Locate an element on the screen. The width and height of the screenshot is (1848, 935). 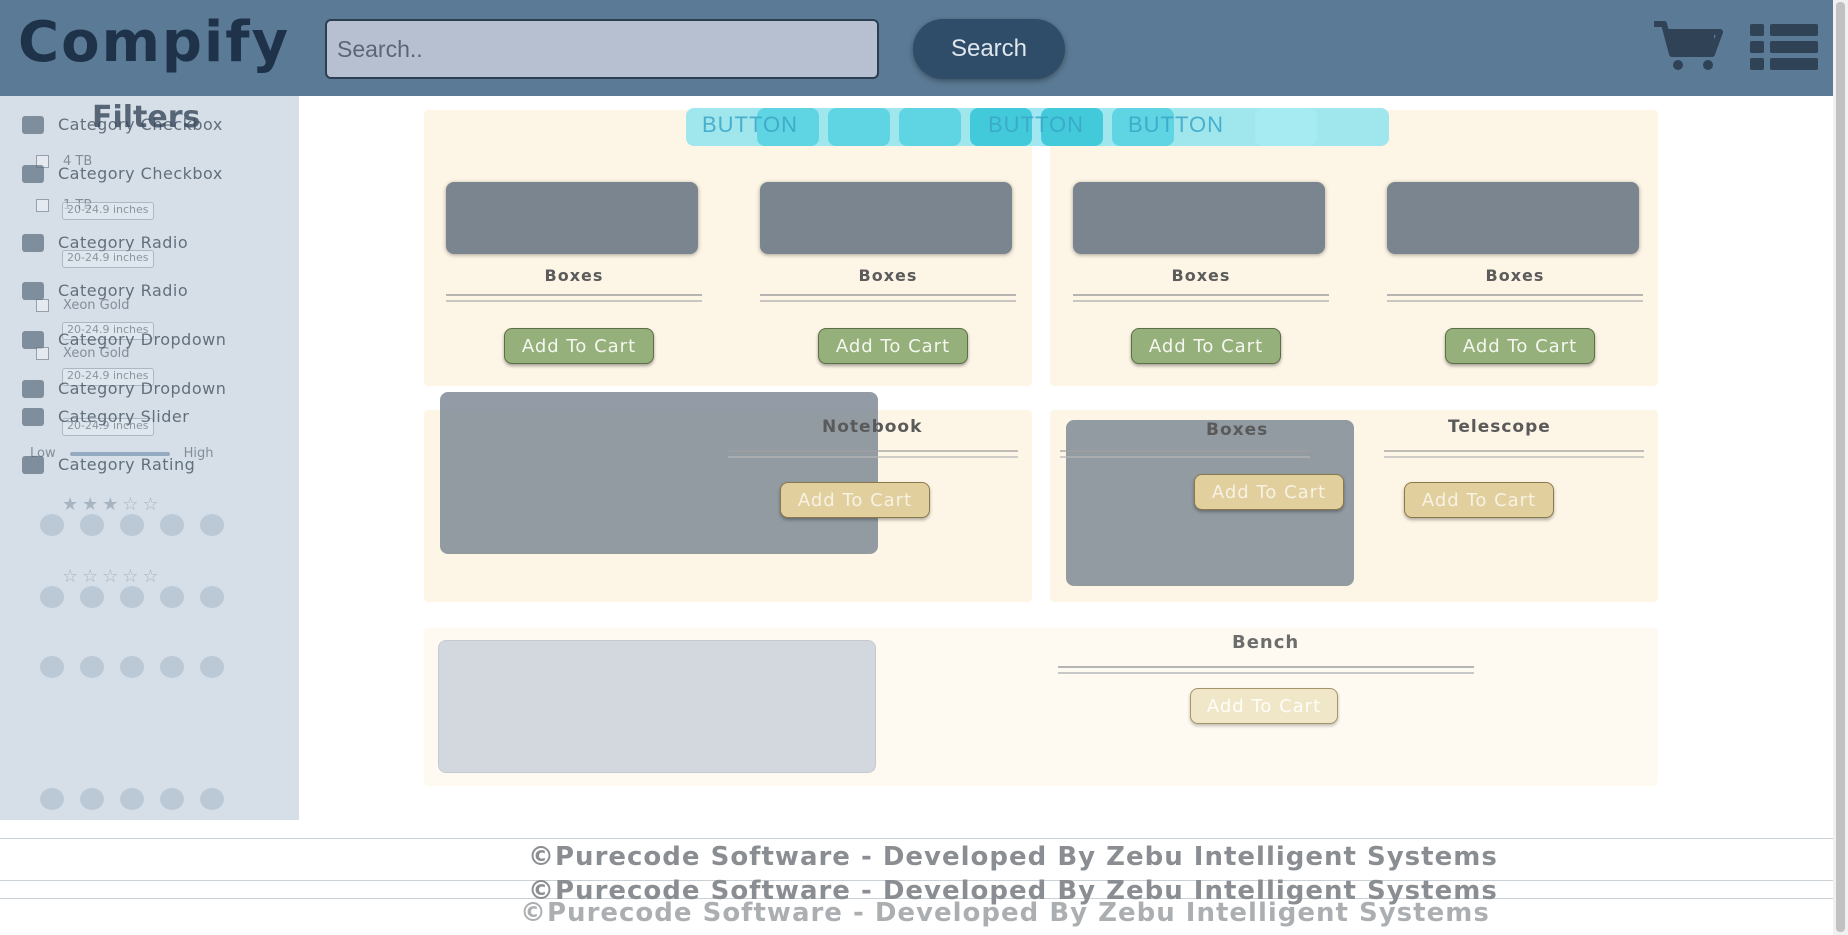
scrollbar-thumb is located at coordinates (1840, 467).